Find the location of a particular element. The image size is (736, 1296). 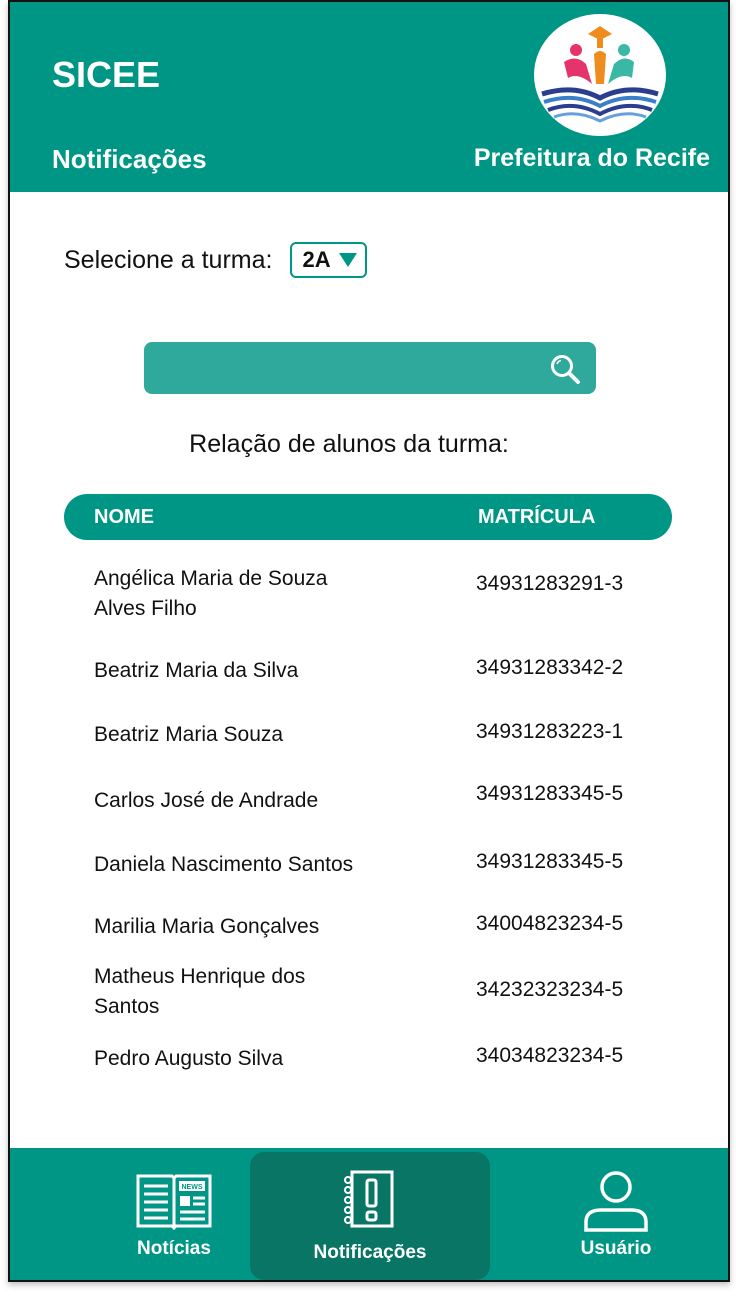

tab-noticias-label: Notícias is located at coordinates (174, 1248).